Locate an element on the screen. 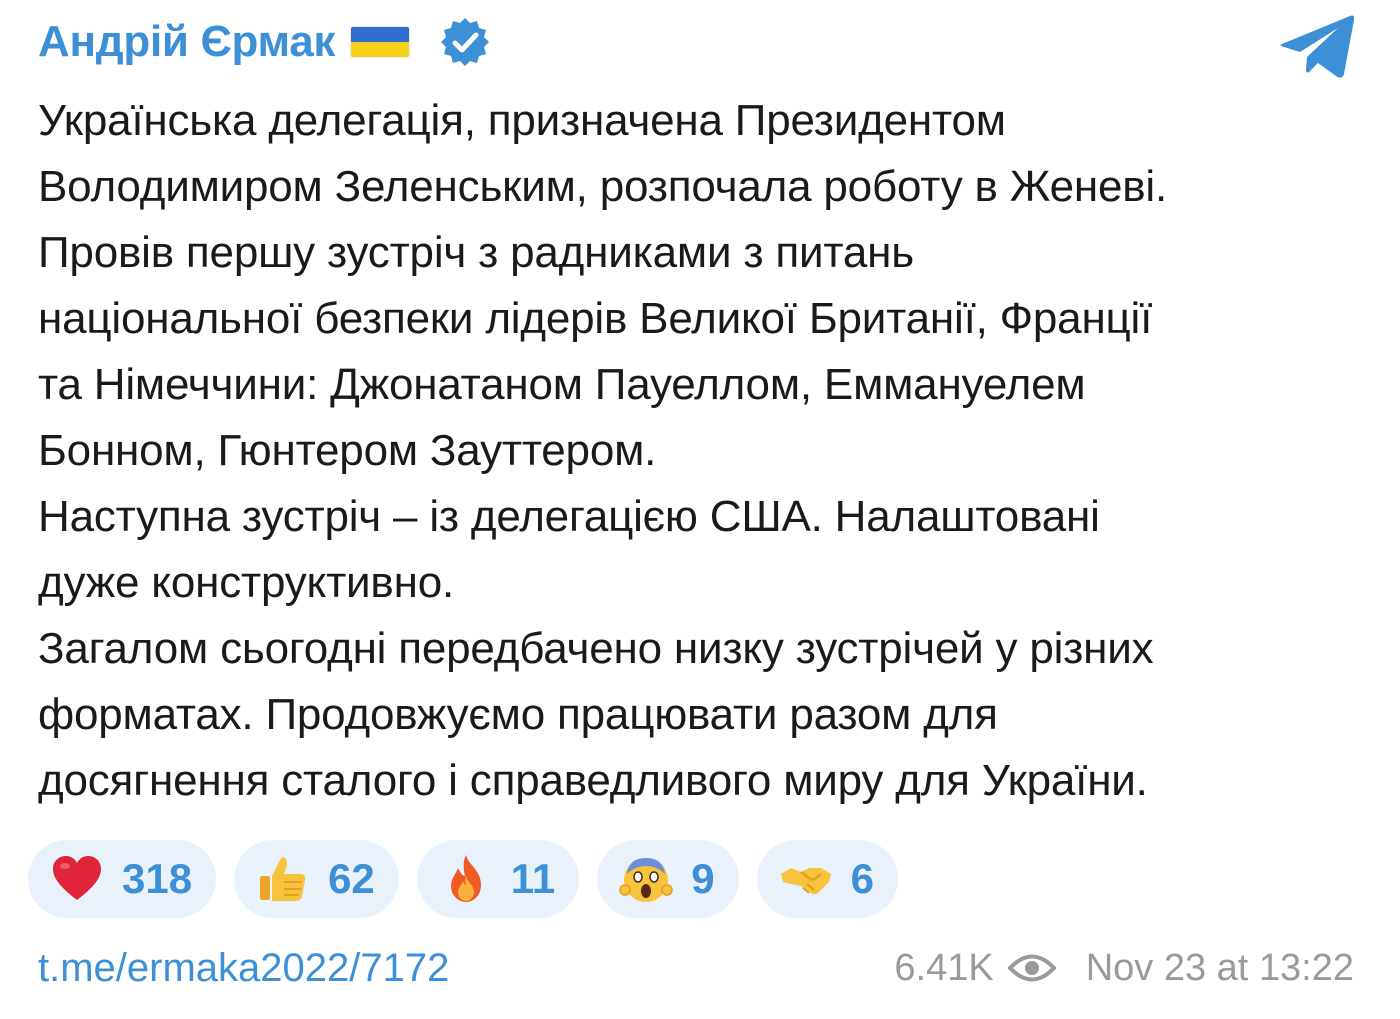 Image resolution: width=1400 pixels, height=1019 pixels. reaction-fire: 11 is located at coordinates (498, 879).